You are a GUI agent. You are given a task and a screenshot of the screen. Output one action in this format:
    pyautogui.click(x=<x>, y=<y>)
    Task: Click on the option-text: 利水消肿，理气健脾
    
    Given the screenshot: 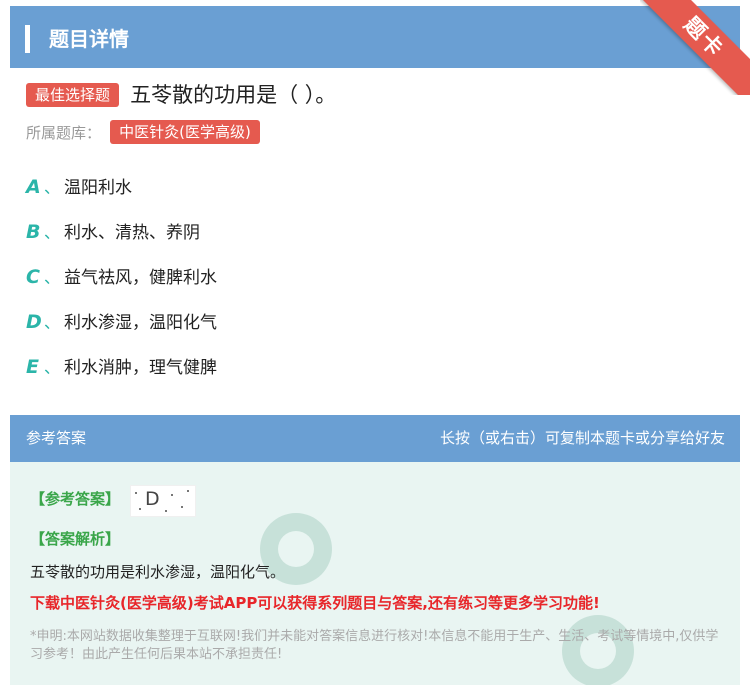 What is the action you would take?
    pyautogui.click(x=140, y=368)
    